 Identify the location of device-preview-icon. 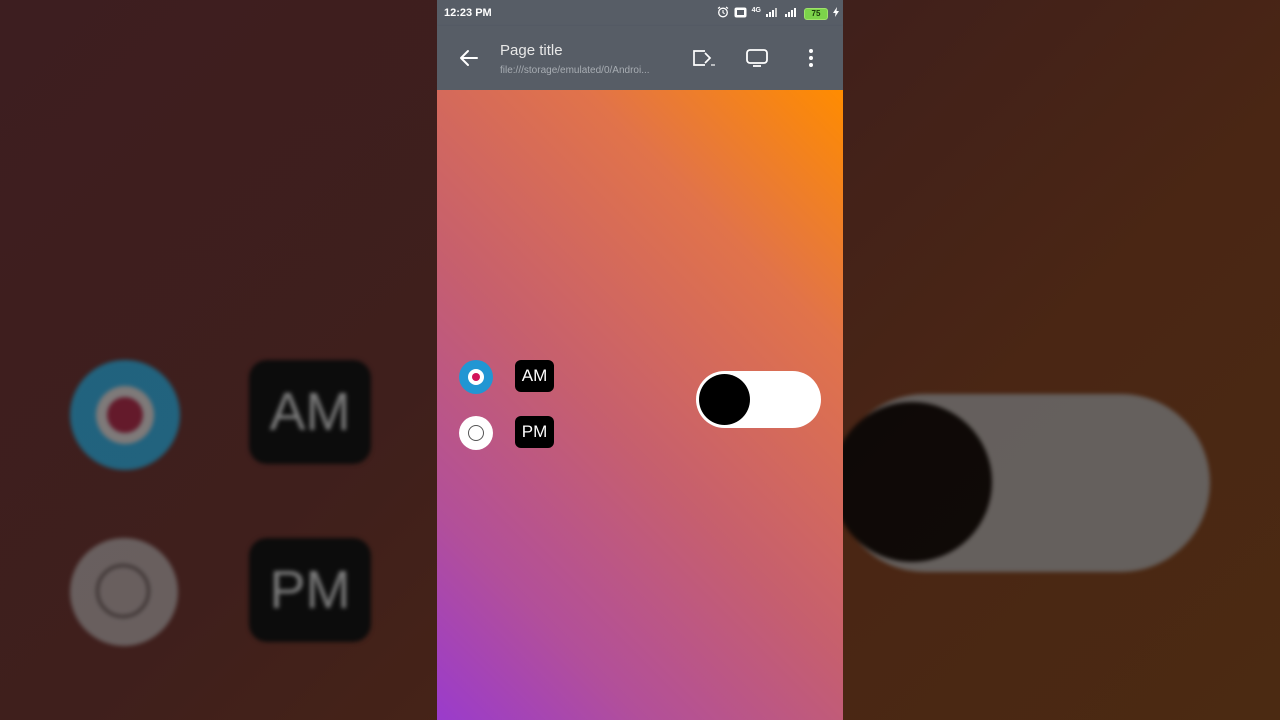
(757, 58).